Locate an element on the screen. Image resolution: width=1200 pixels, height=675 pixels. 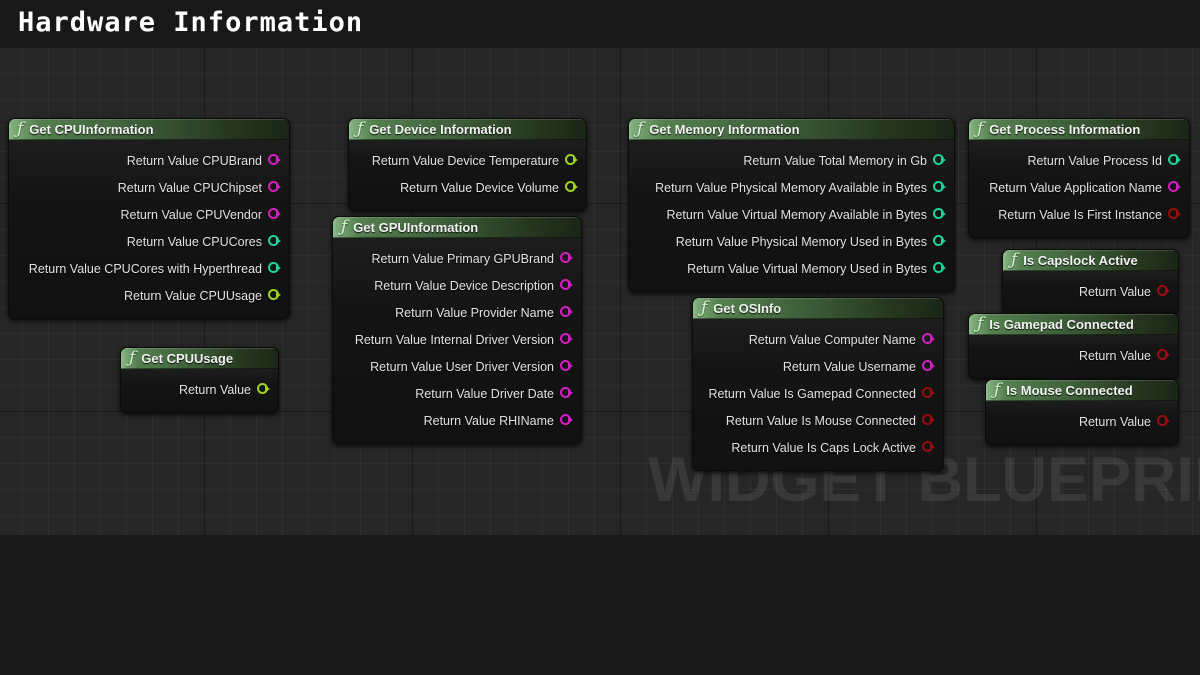
blueprint-node-is-gamepad-connected: ƒ Is Gamepad Connected Return Value is located at coordinates (1073, 346).